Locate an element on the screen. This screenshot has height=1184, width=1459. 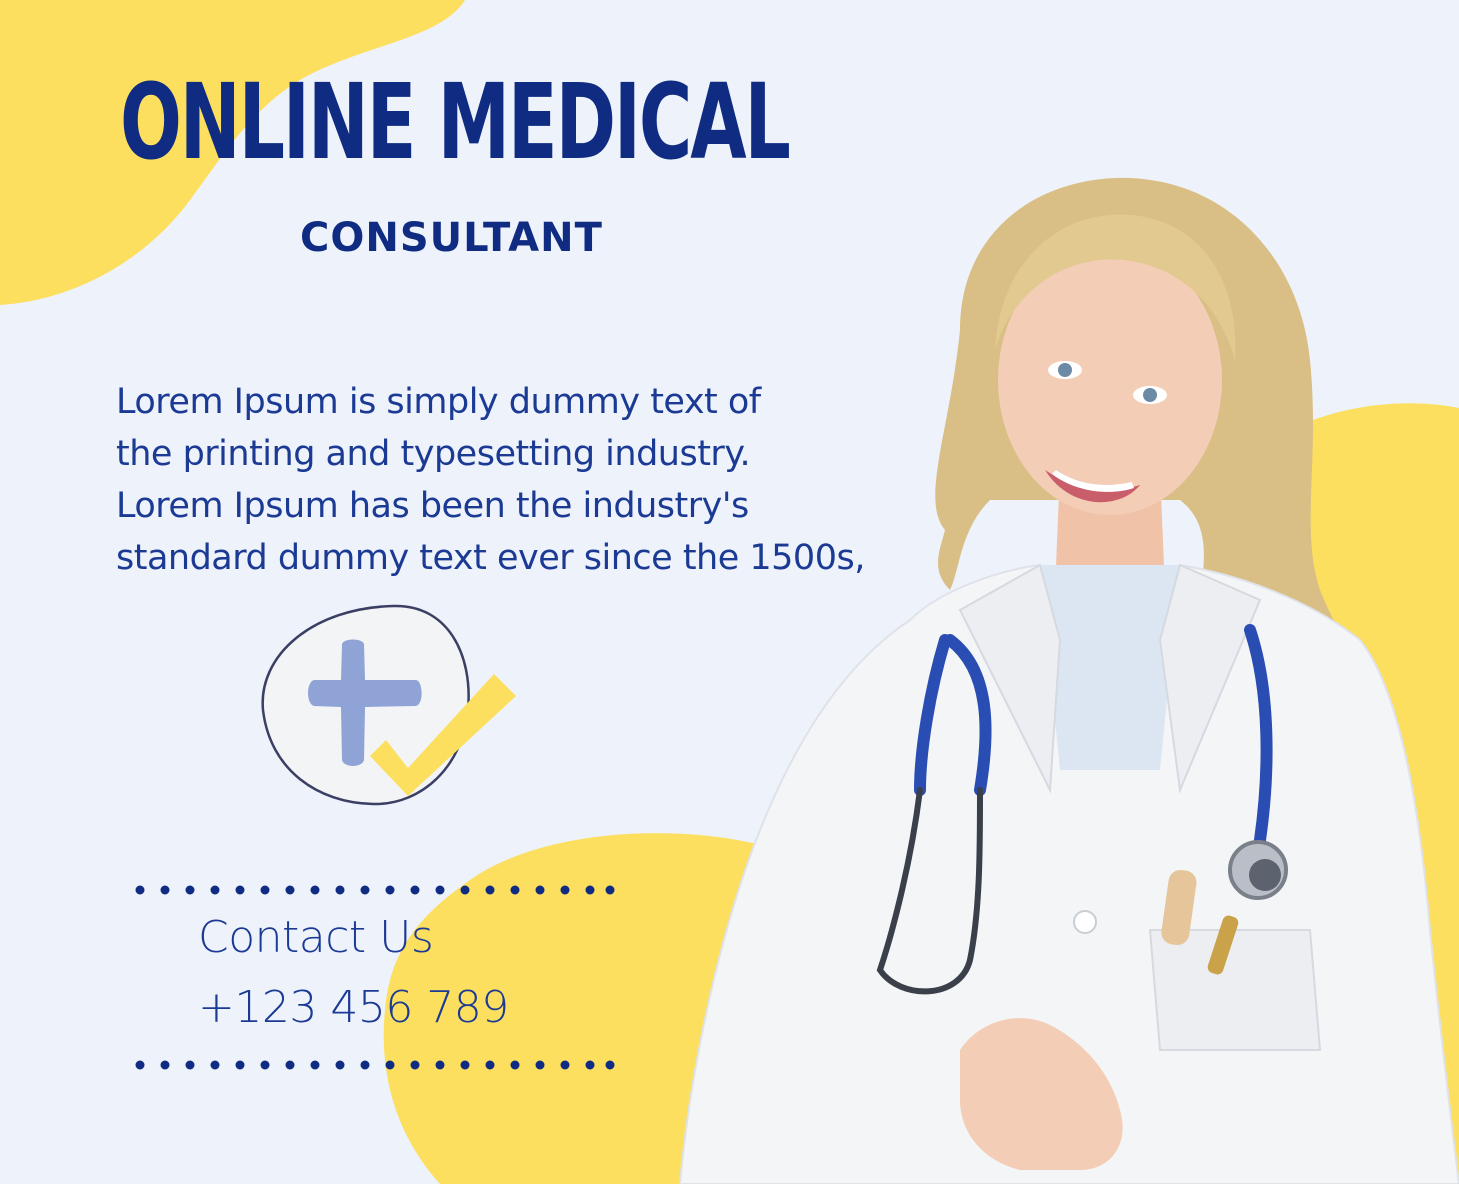
dotted-divider-bottom is located at coordinates (375, 1065).